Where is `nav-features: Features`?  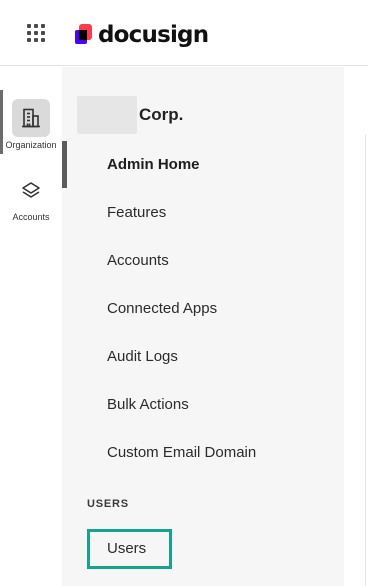 nav-features: Features is located at coordinates (136, 212).